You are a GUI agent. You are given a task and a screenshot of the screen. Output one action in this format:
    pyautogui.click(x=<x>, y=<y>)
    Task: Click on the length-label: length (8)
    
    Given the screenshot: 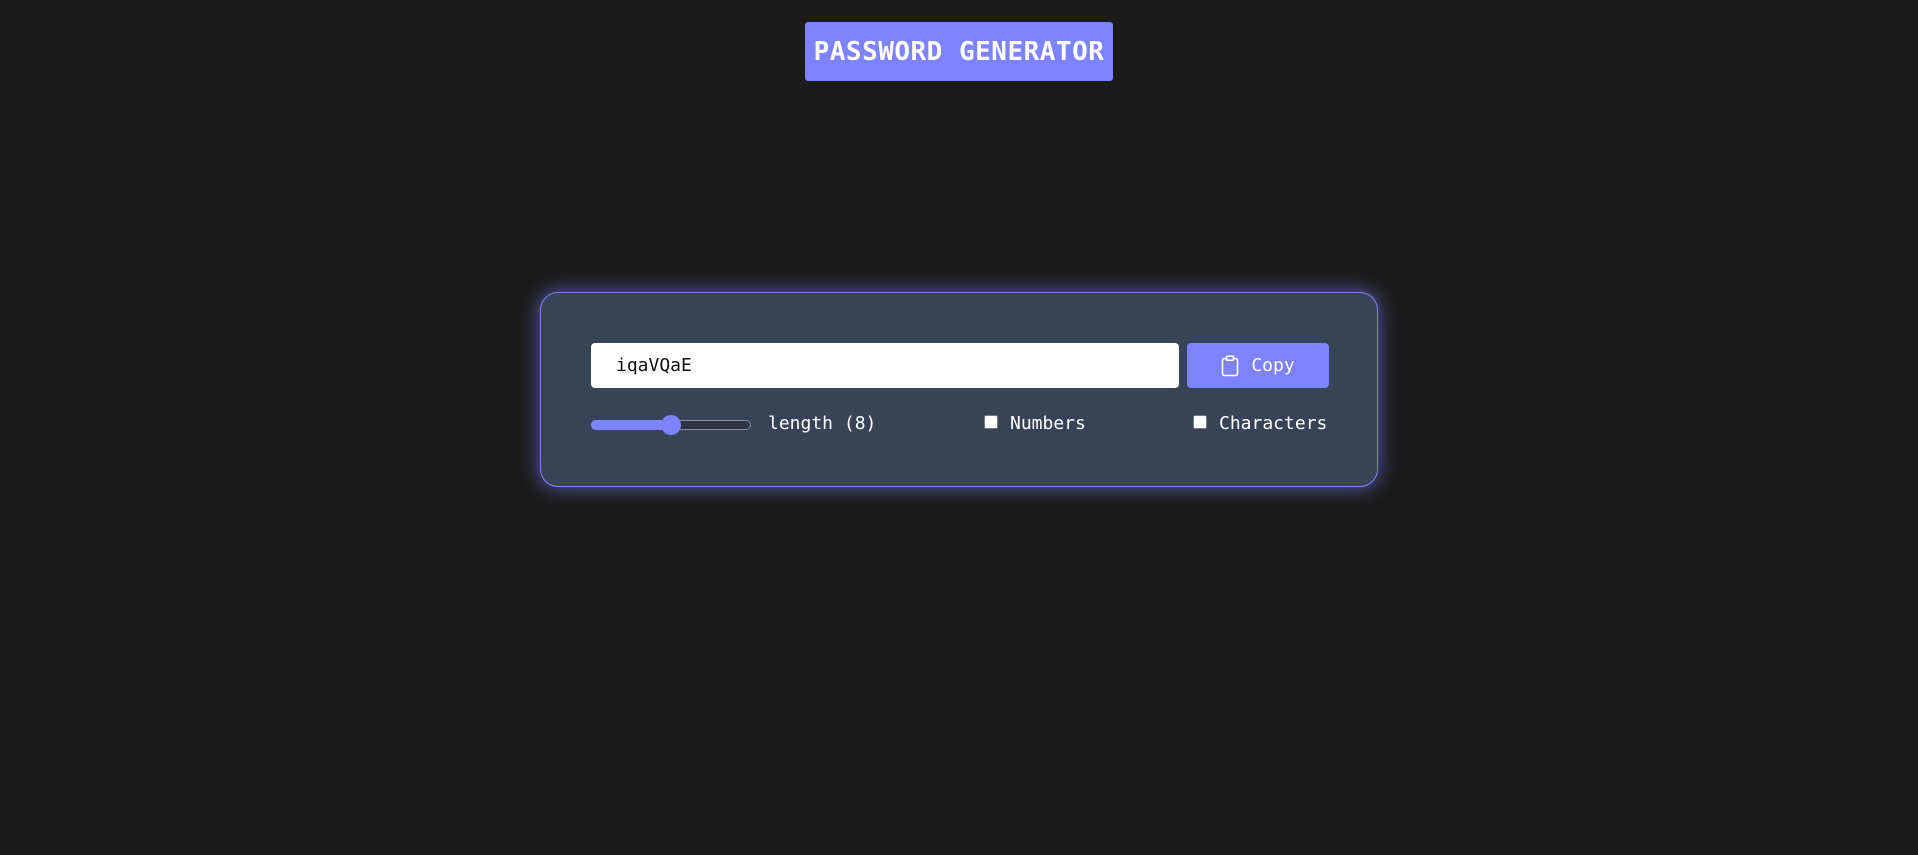 What is the action you would take?
    pyautogui.click(x=822, y=423)
    